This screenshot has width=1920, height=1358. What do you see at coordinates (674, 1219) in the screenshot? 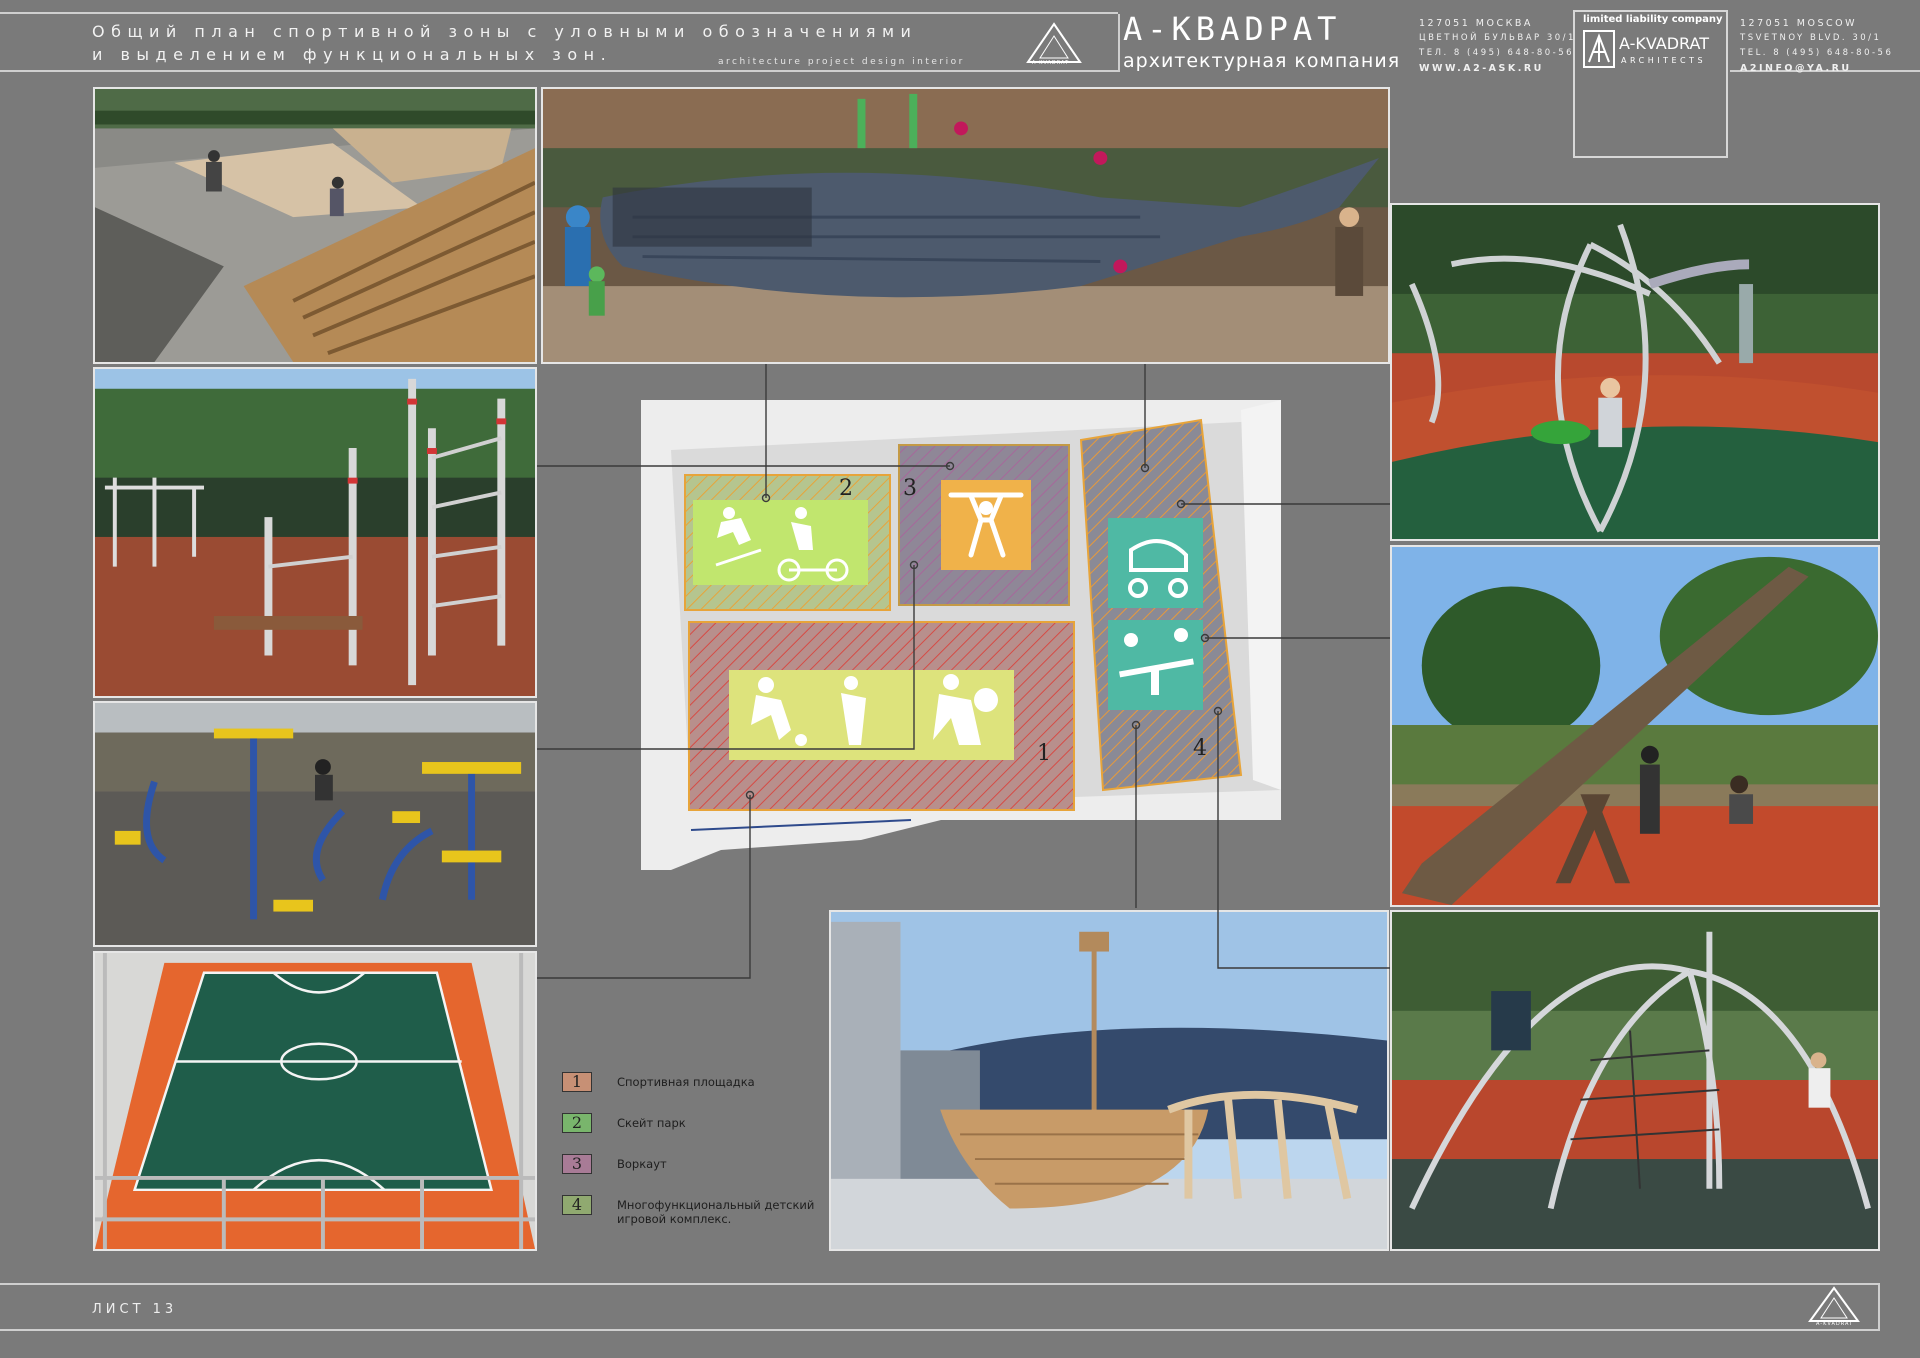
I see `legend-label-line-2: игровой комплекс.` at bounding box center [674, 1219].